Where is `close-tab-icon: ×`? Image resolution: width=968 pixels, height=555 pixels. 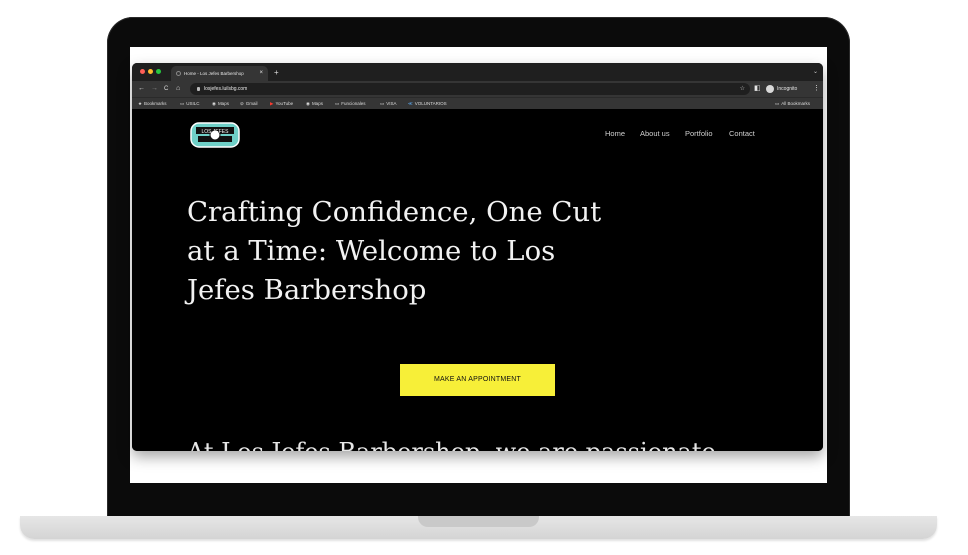
close-tab-icon: × is located at coordinates (261, 73).